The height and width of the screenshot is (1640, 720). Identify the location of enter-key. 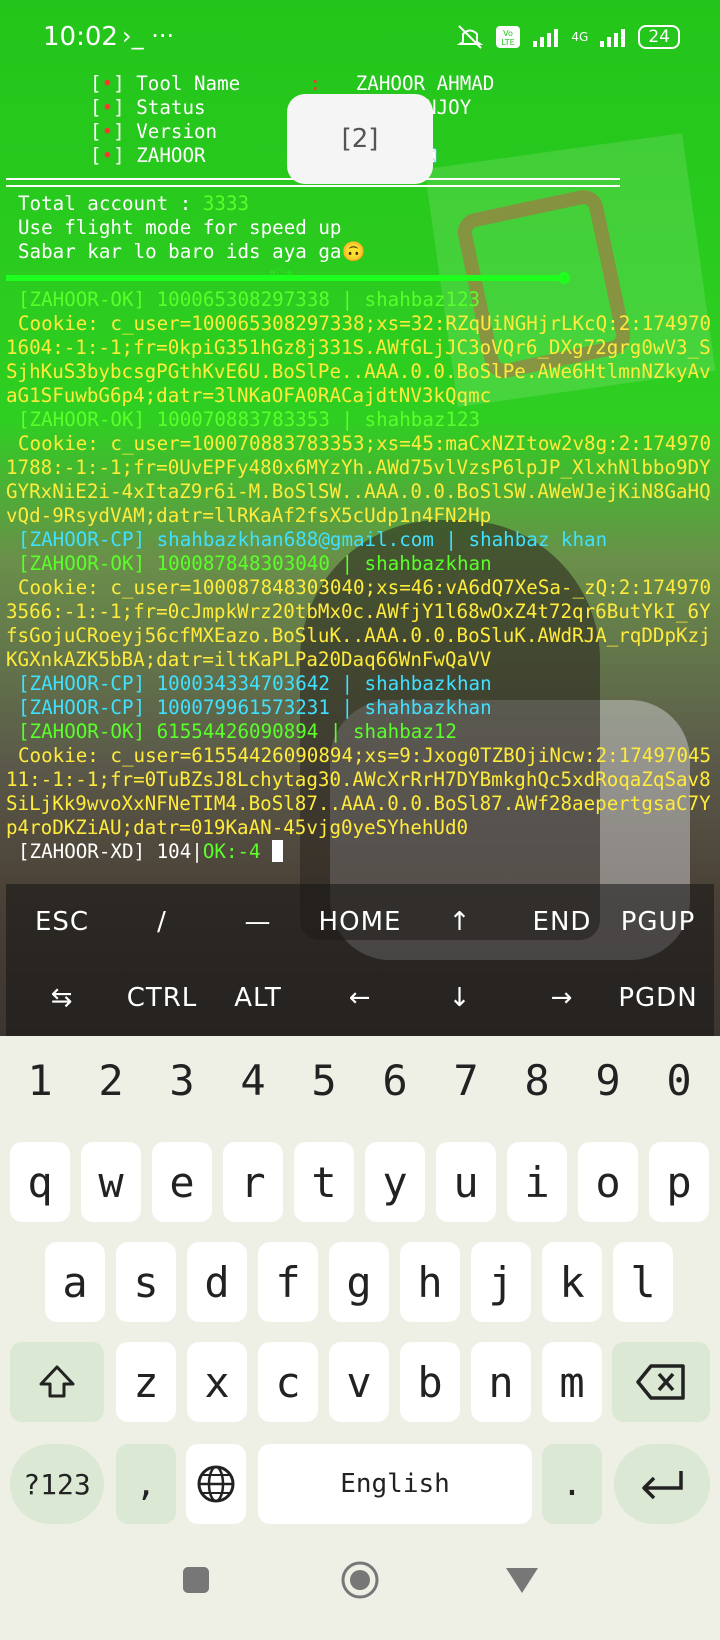
(662, 1484).